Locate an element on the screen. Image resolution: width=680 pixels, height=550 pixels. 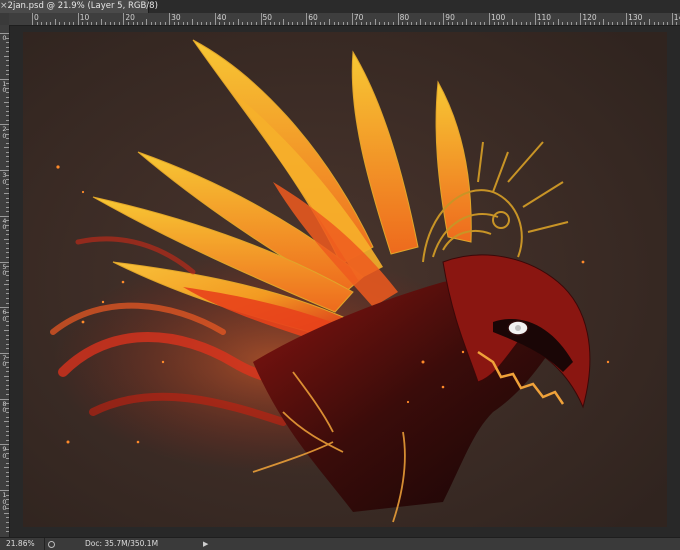
phoenix-pupil is located at coordinates (518, 328).